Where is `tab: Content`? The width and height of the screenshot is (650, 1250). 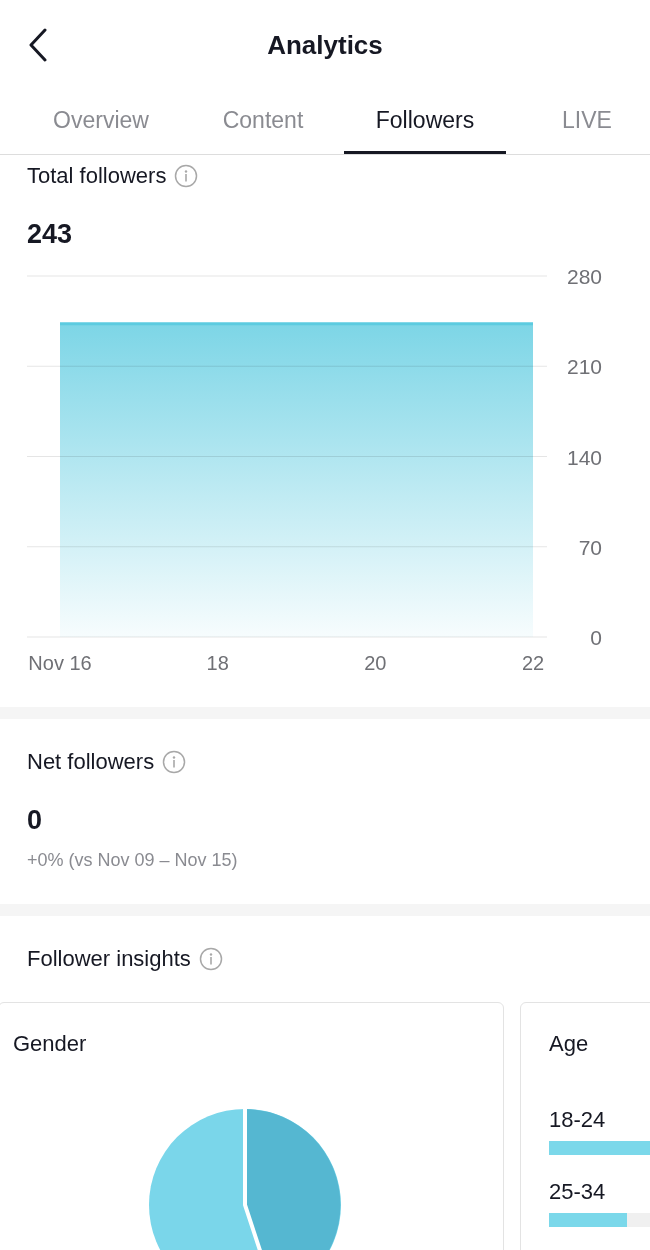
tab: Content is located at coordinates (263, 122).